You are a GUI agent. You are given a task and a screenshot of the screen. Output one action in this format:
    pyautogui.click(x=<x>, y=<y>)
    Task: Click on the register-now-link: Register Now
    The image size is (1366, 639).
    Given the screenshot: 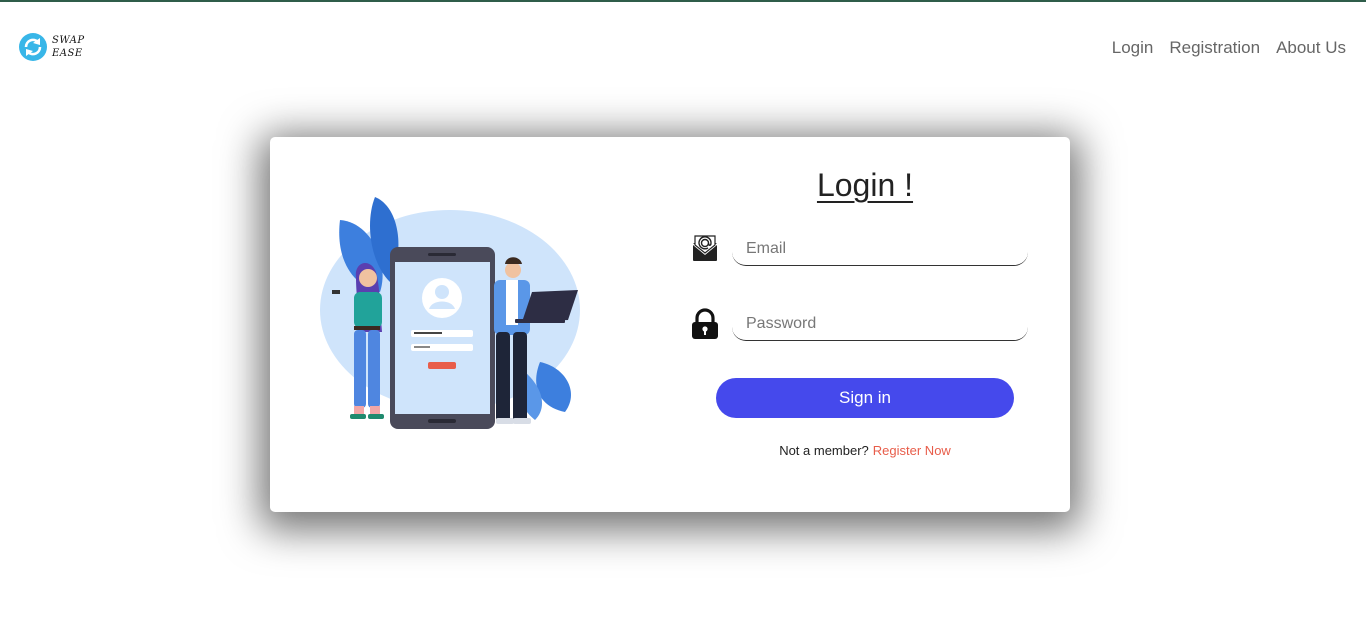 What is the action you would take?
    pyautogui.click(x=912, y=450)
    